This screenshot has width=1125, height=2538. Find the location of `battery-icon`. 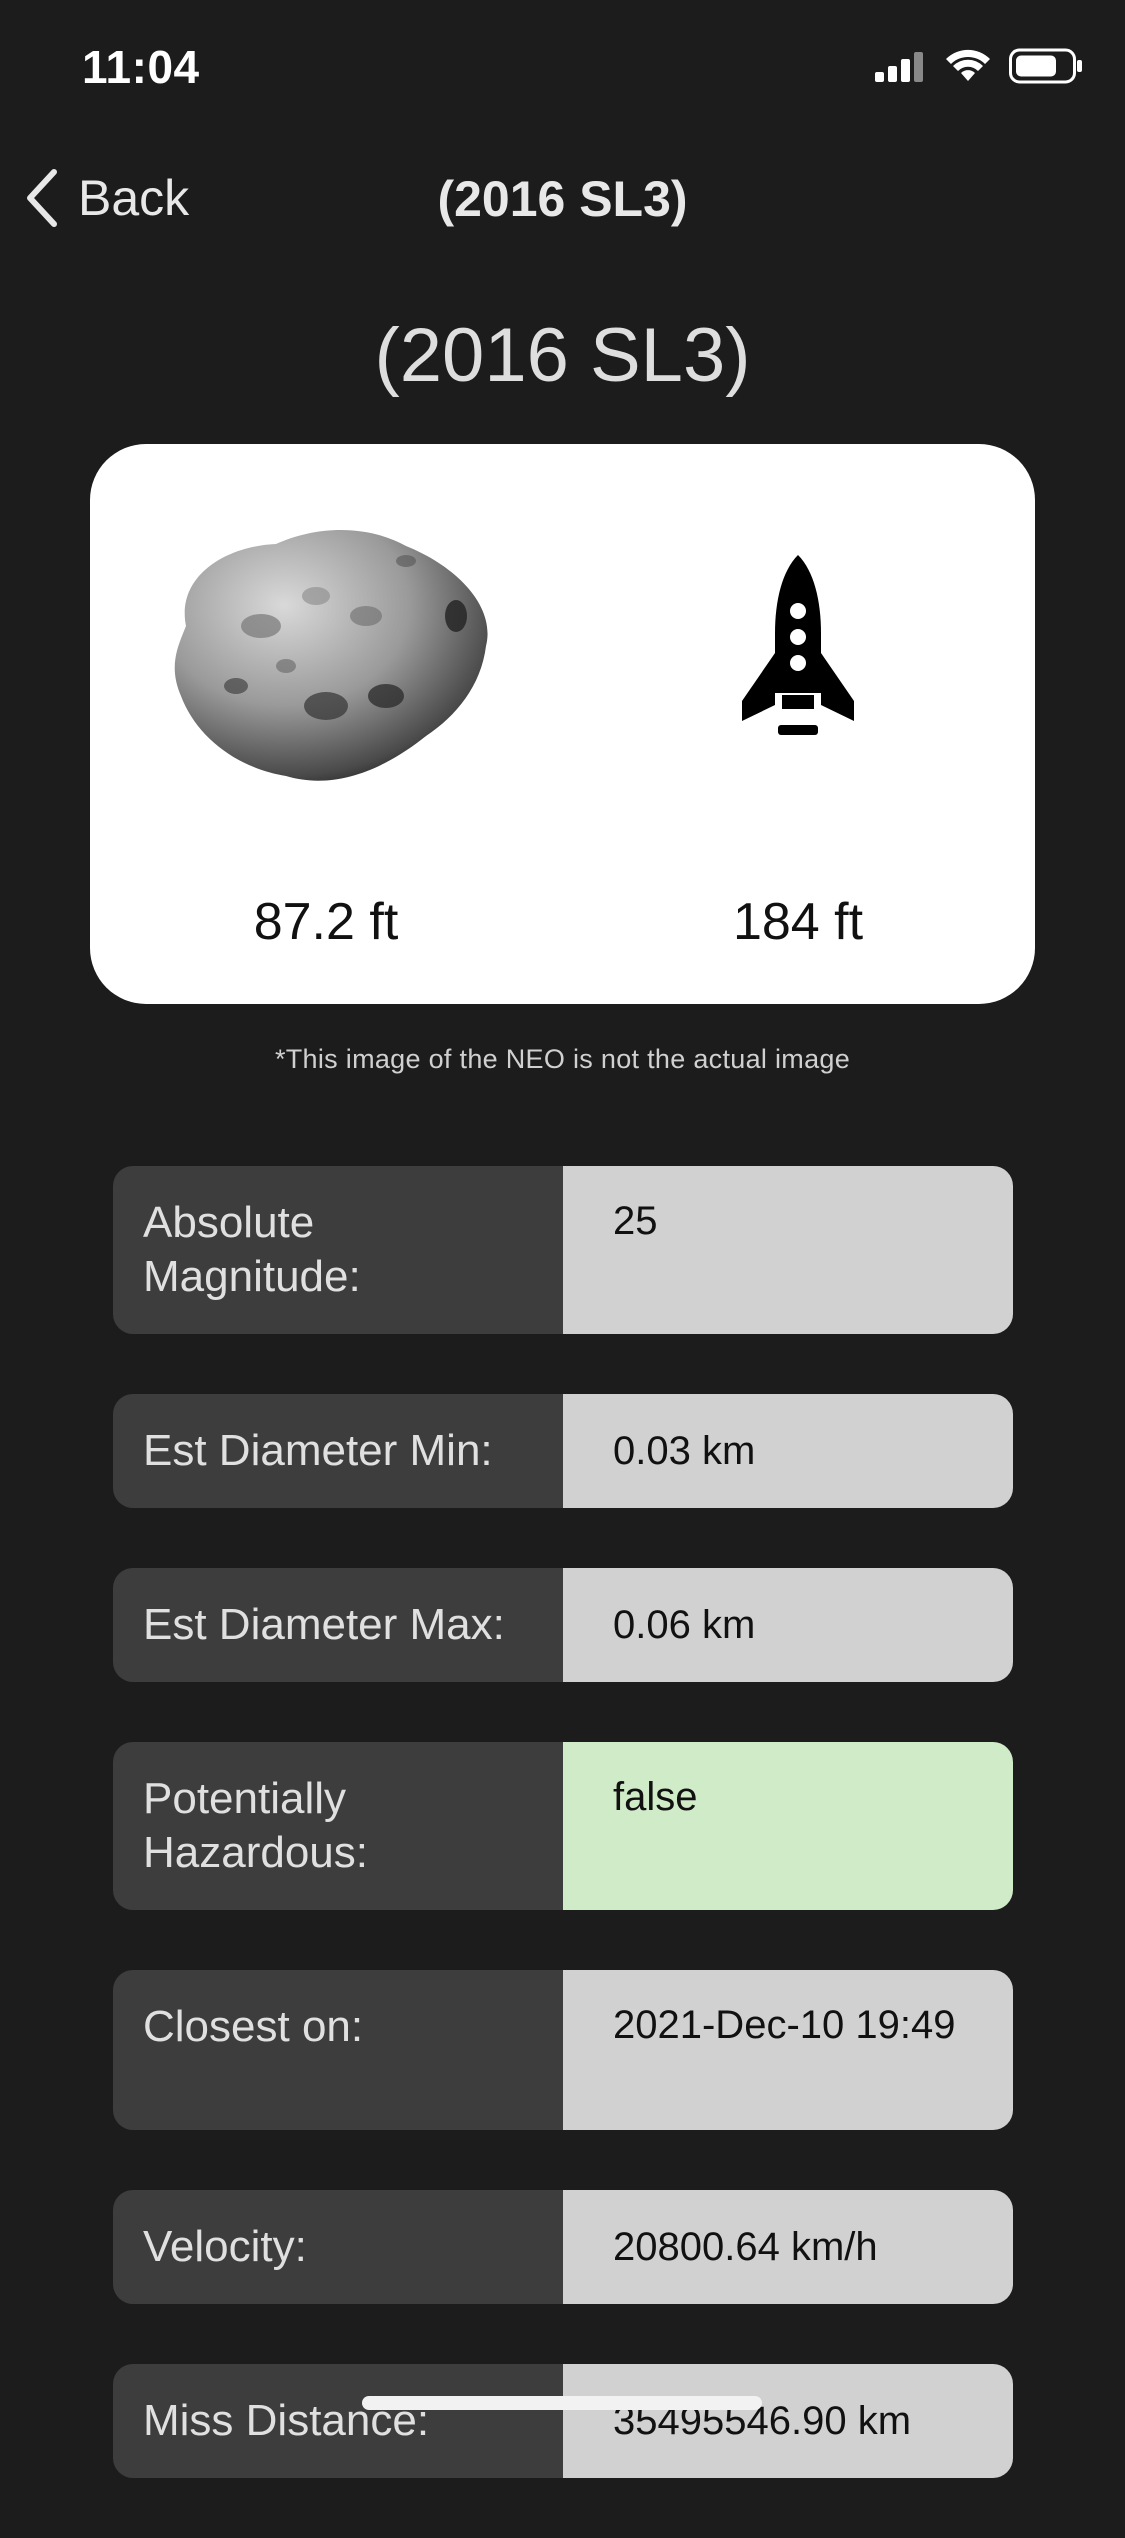

battery-icon is located at coordinates (1045, 66).